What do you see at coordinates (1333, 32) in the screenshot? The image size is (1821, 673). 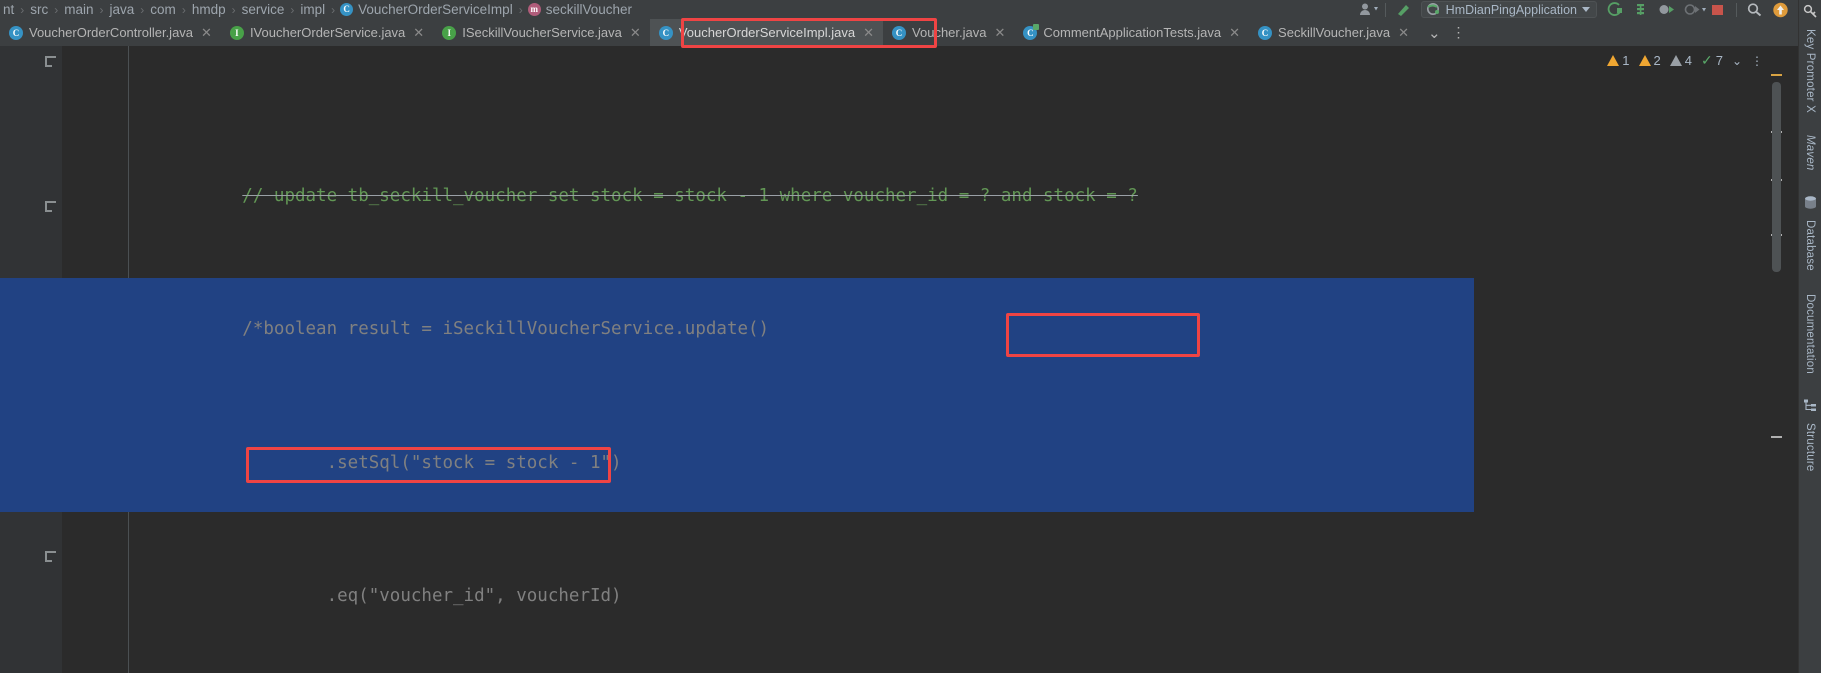 I see `editor-tab-SeckillVoucher: C SeckillVoucher.java ✕` at bounding box center [1333, 32].